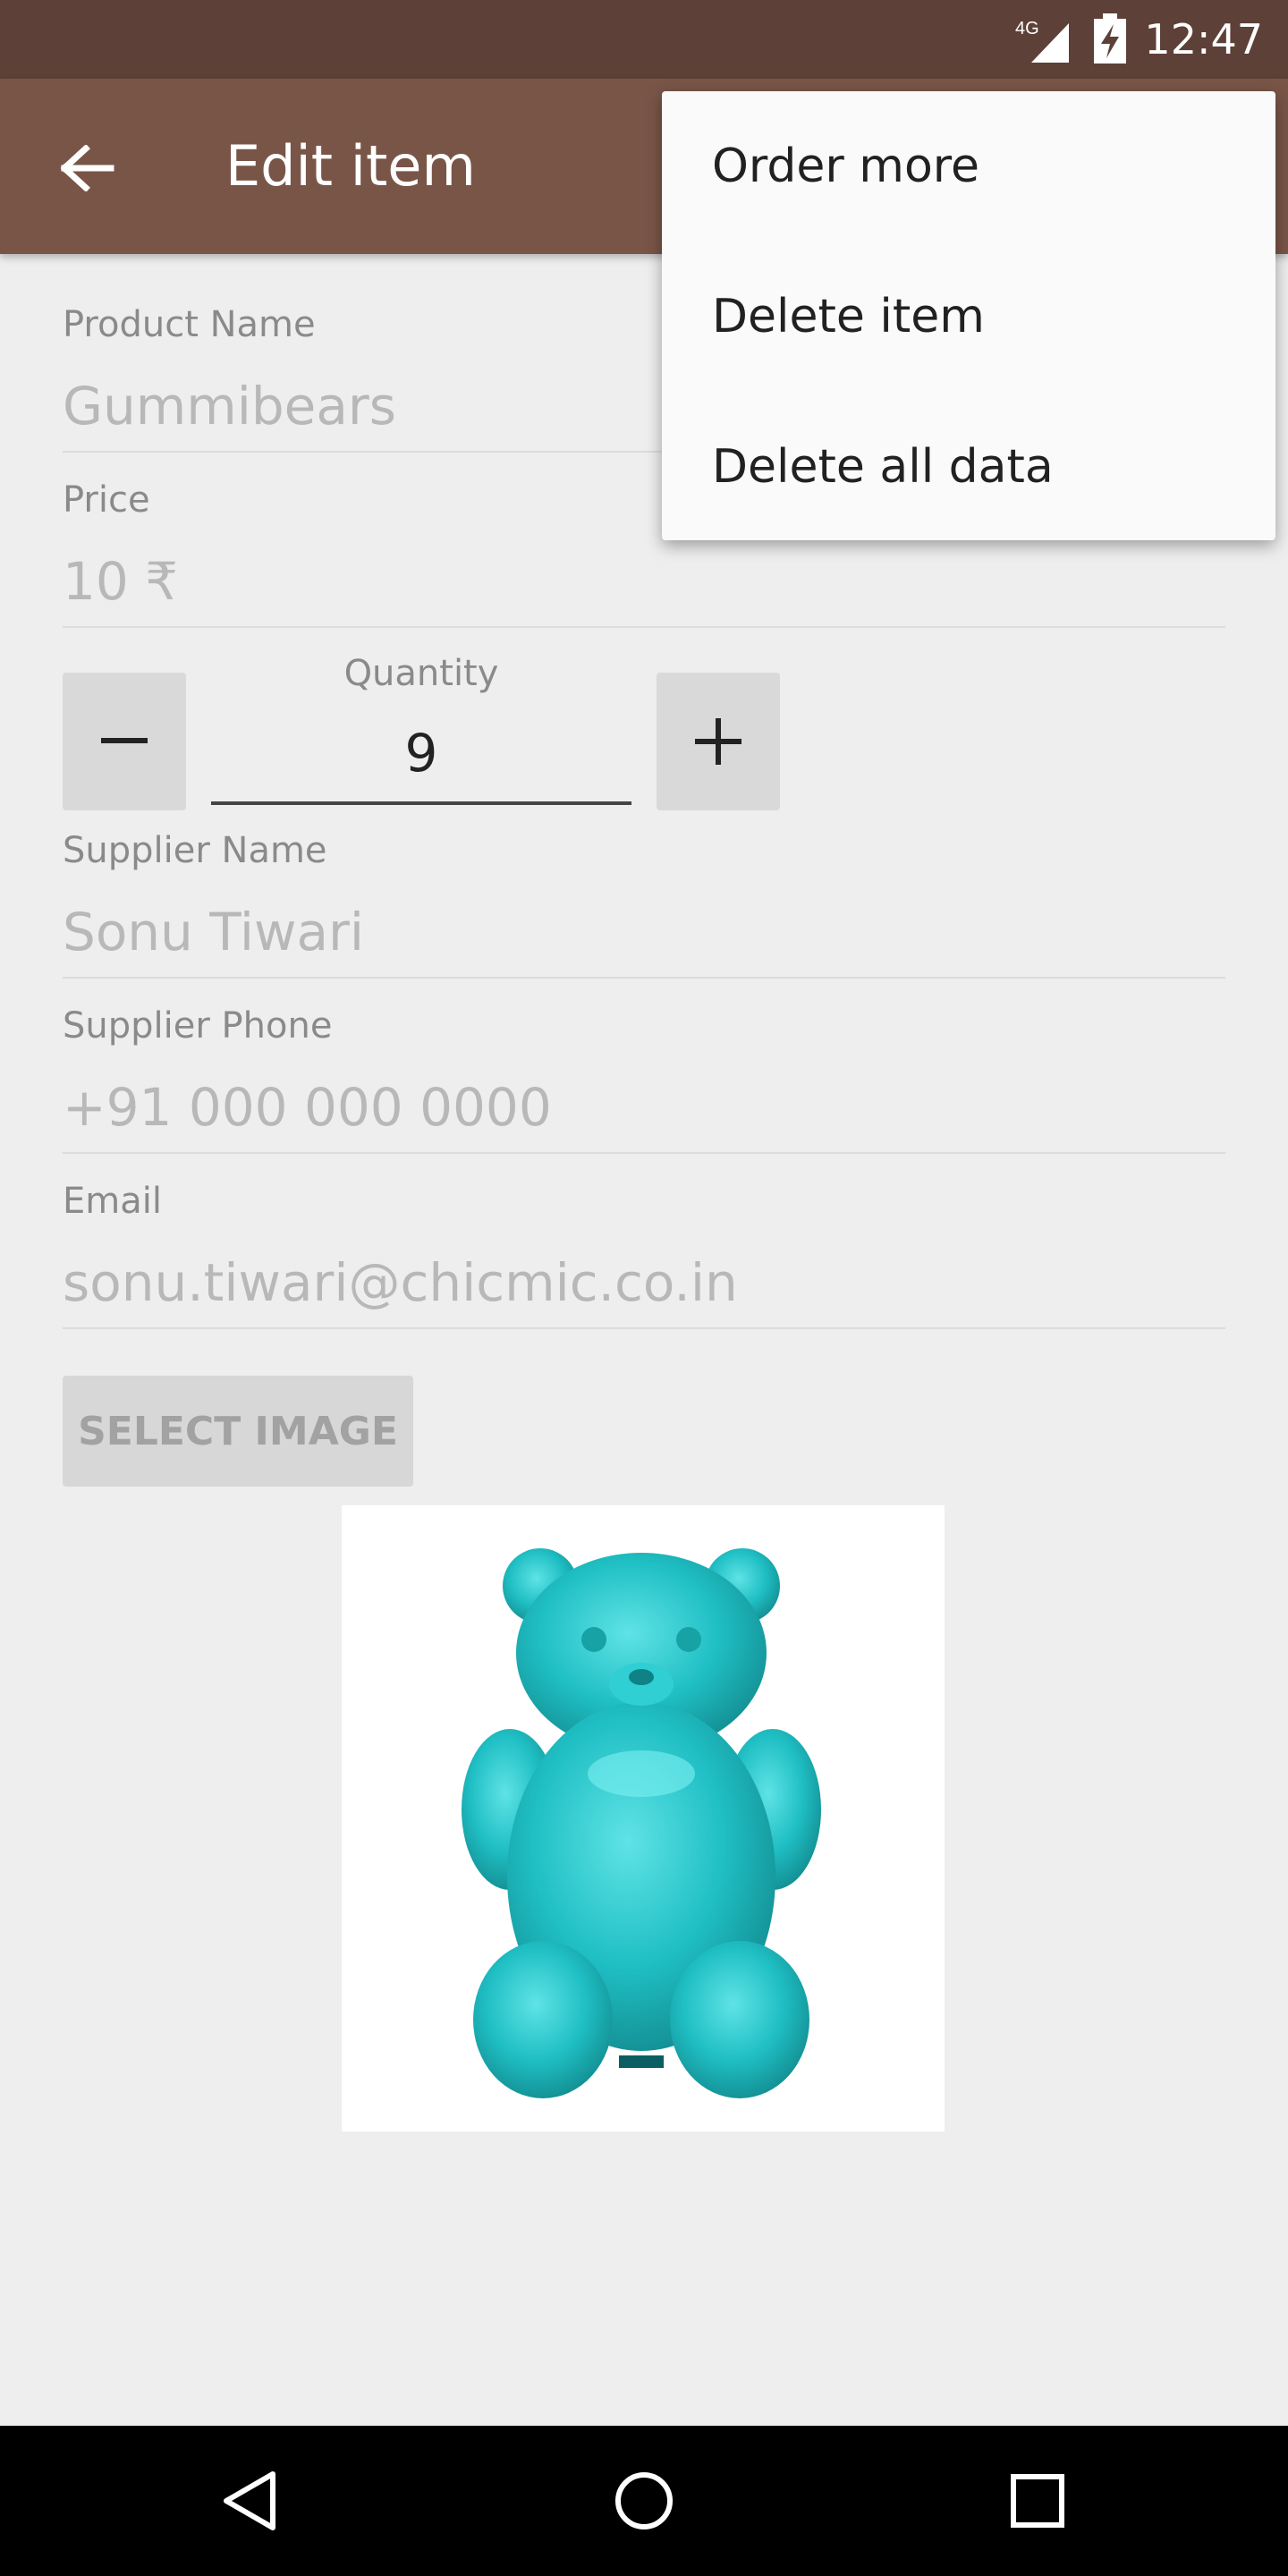 The image size is (1288, 2576). What do you see at coordinates (1042, 41) in the screenshot?
I see `signal-icon: 4G` at bounding box center [1042, 41].